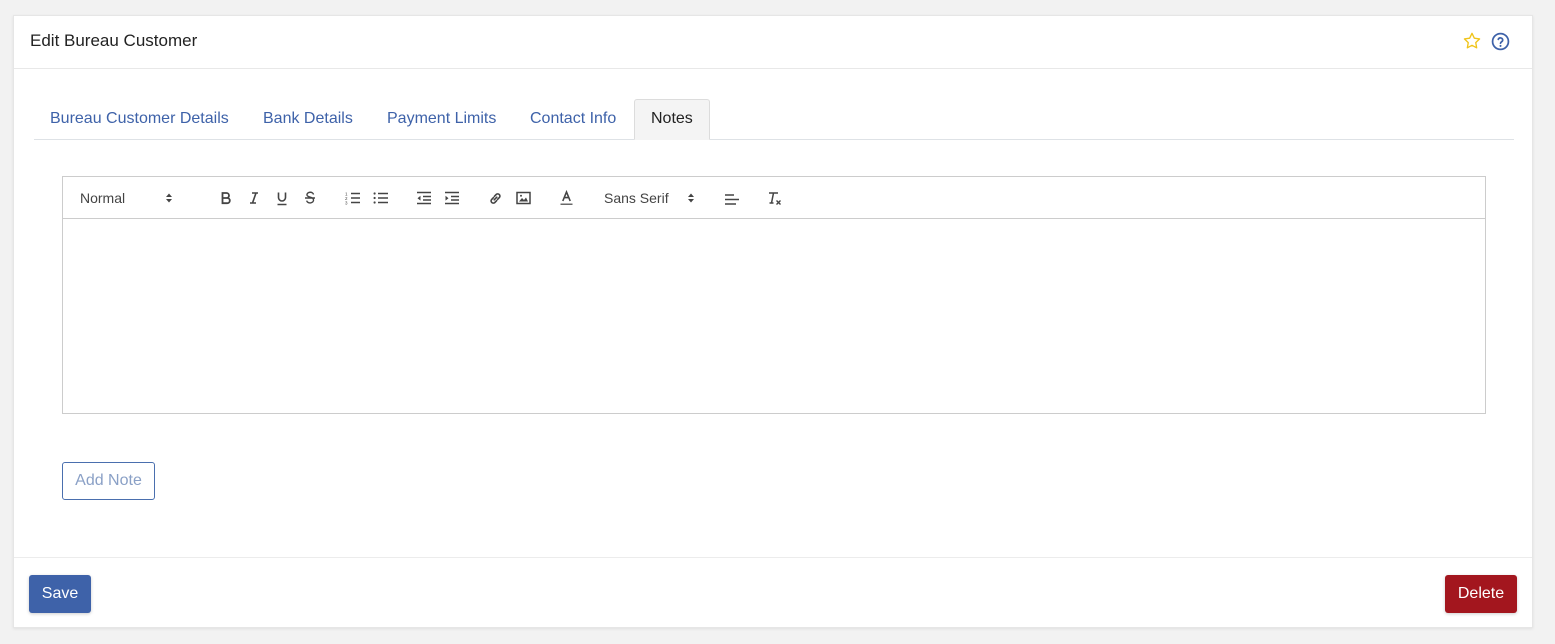 The height and width of the screenshot is (644, 1555). I want to click on heading-select-value: Normal, so click(103, 198).